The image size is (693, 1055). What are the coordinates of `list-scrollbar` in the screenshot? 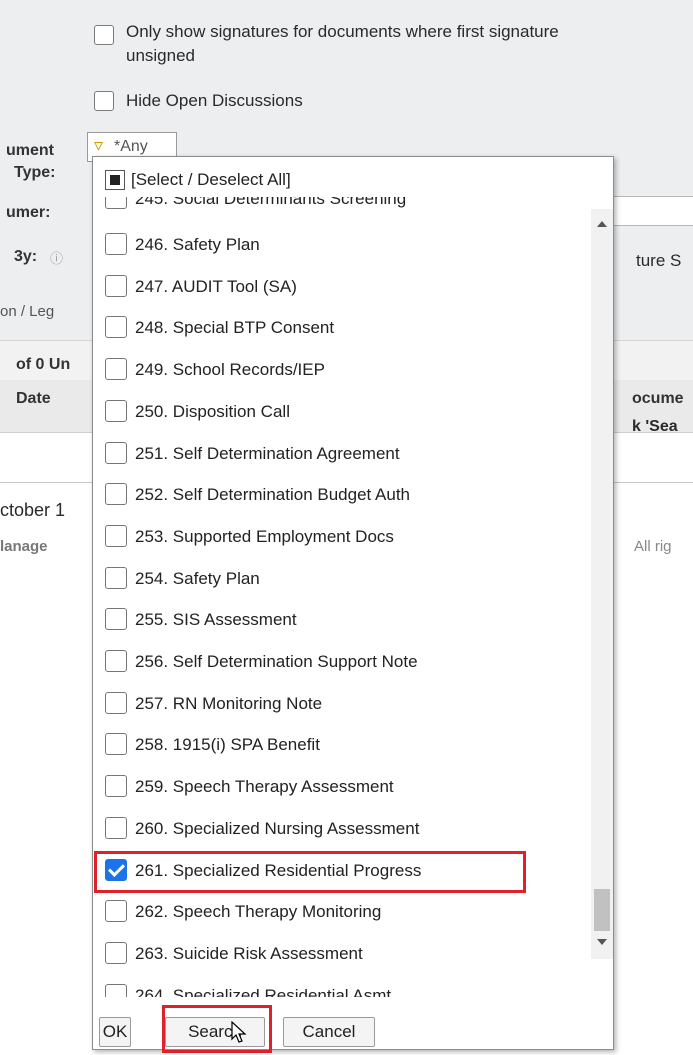 It's located at (602, 584).